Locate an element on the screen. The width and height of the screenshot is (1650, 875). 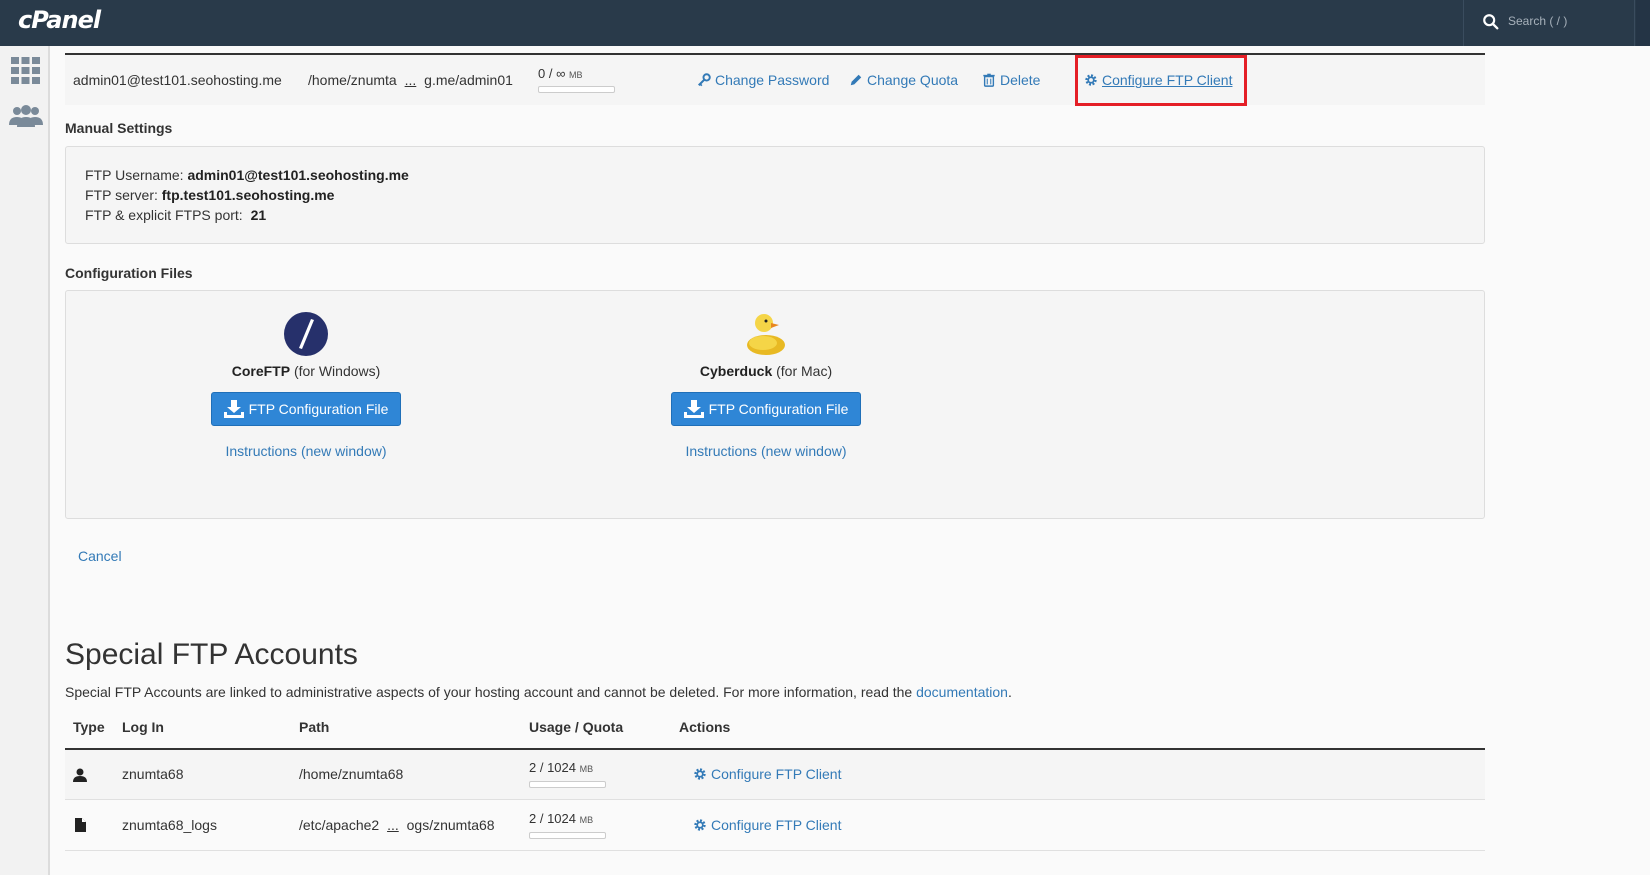
row-path: /etc/apache2 ... ogs/znumta68 is located at coordinates (397, 825).